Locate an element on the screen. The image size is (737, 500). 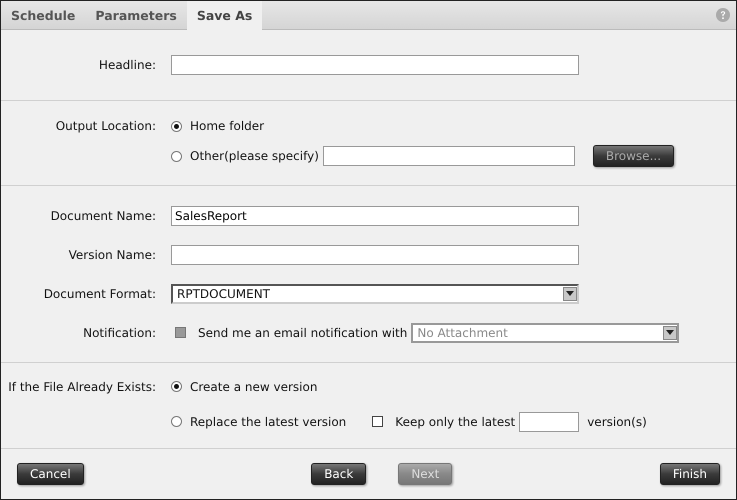
radio-label: Create a new version is located at coordinates (254, 387).